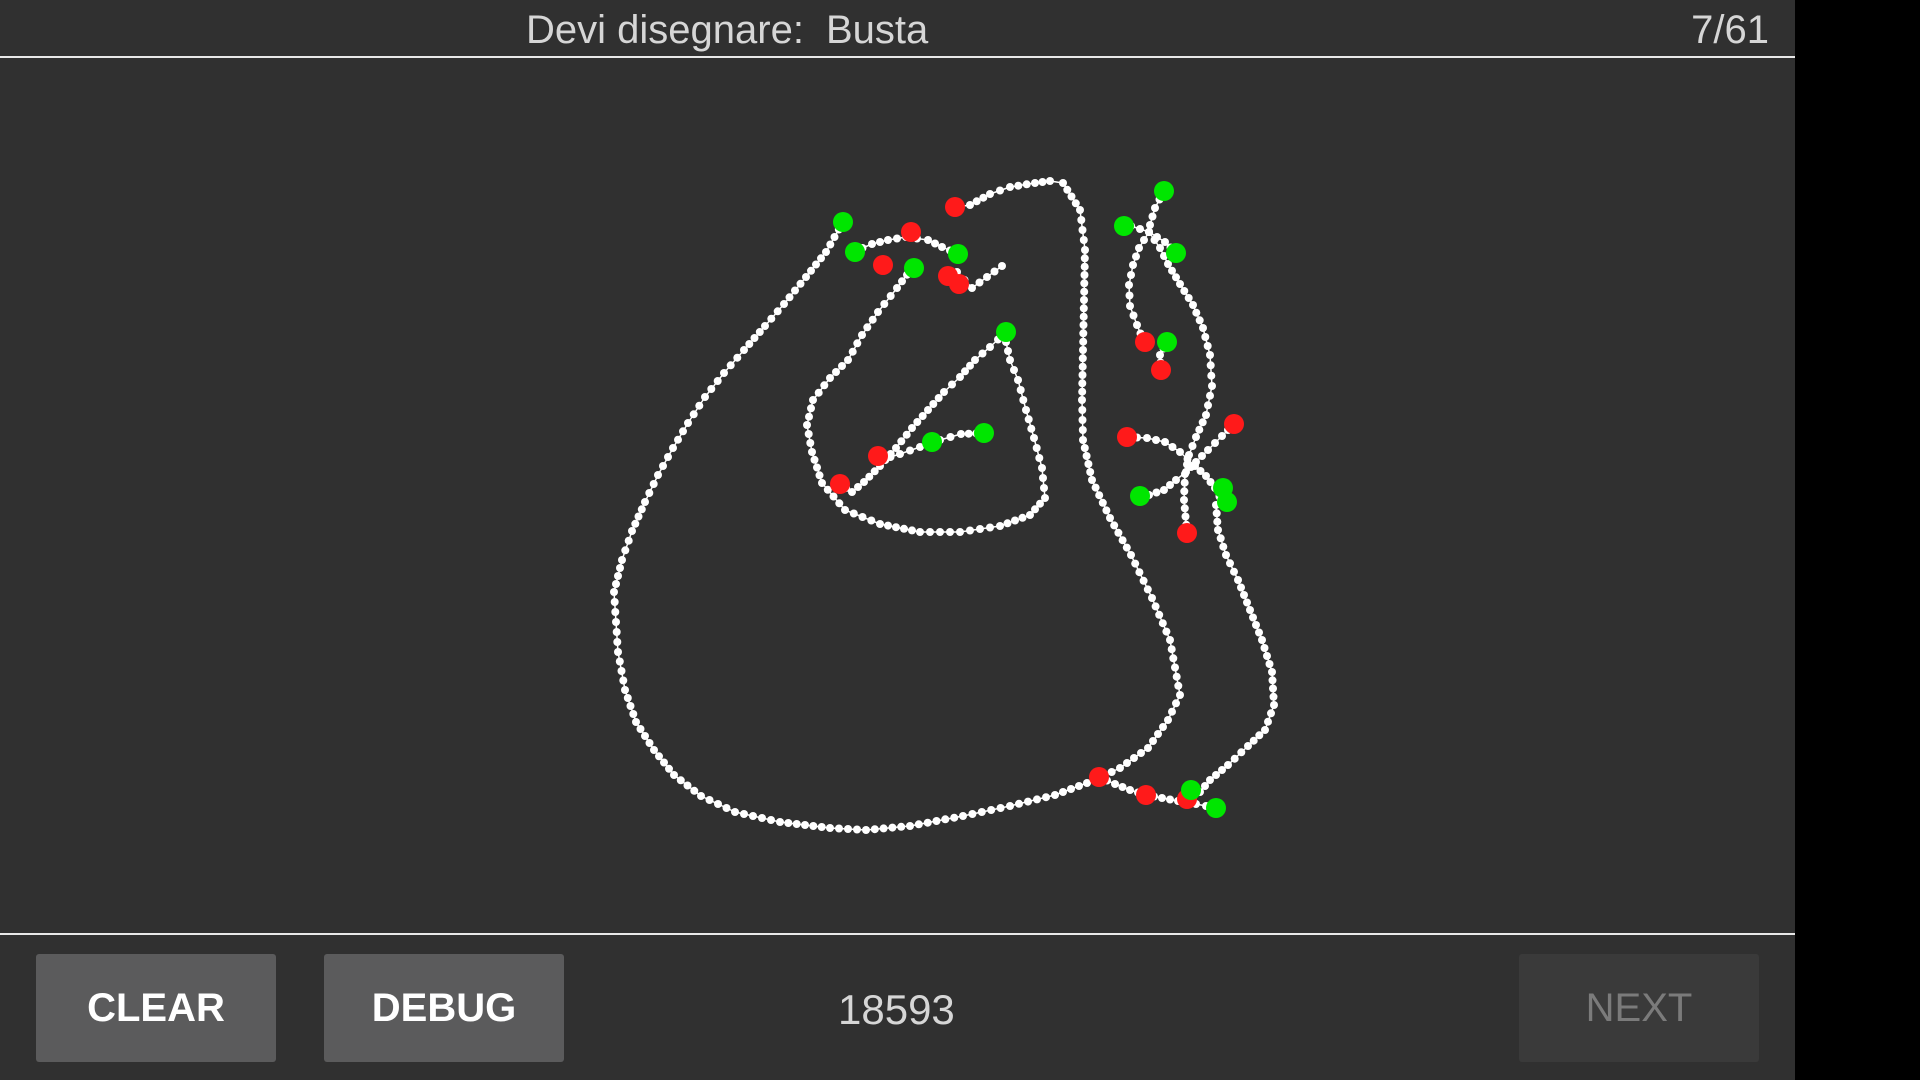 The width and height of the screenshot is (1920, 1080). What do you see at coordinates (444, 1008) in the screenshot?
I see `debug-button: DEBUG` at bounding box center [444, 1008].